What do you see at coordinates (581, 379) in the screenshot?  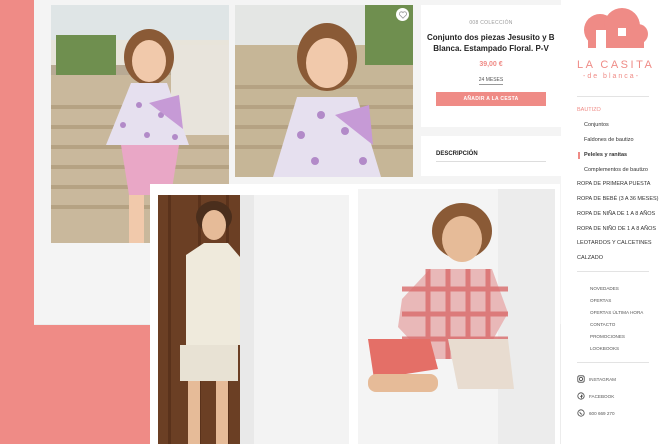 I see `instagram-icon` at bounding box center [581, 379].